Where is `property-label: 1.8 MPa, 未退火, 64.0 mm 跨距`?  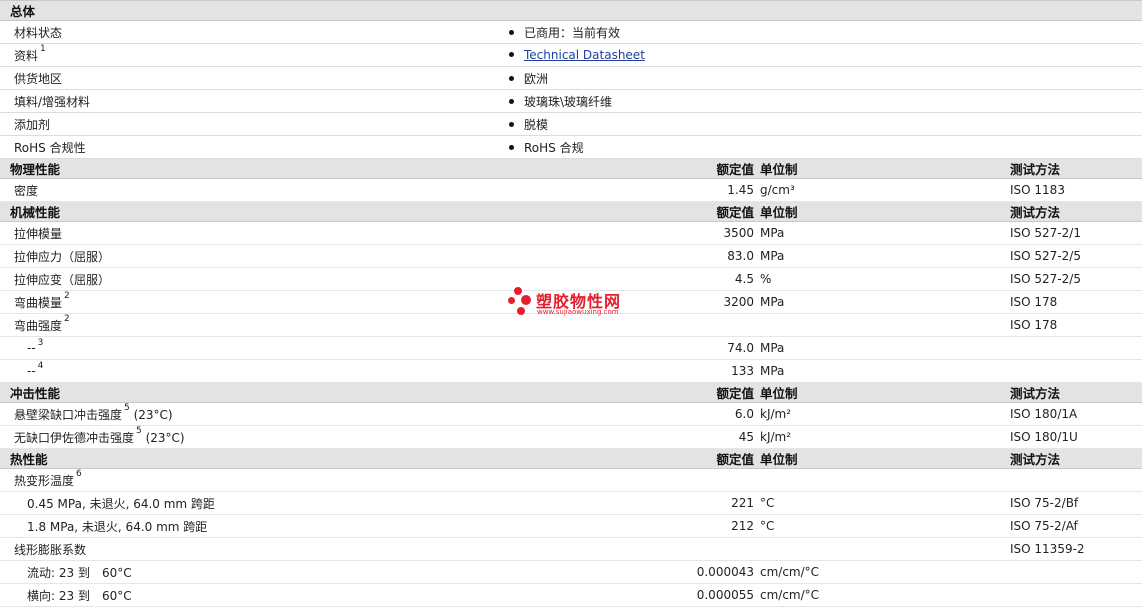 property-label: 1.8 MPa, 未退火, 64.0 mm 跨距 is located at coordinates (125, 526).